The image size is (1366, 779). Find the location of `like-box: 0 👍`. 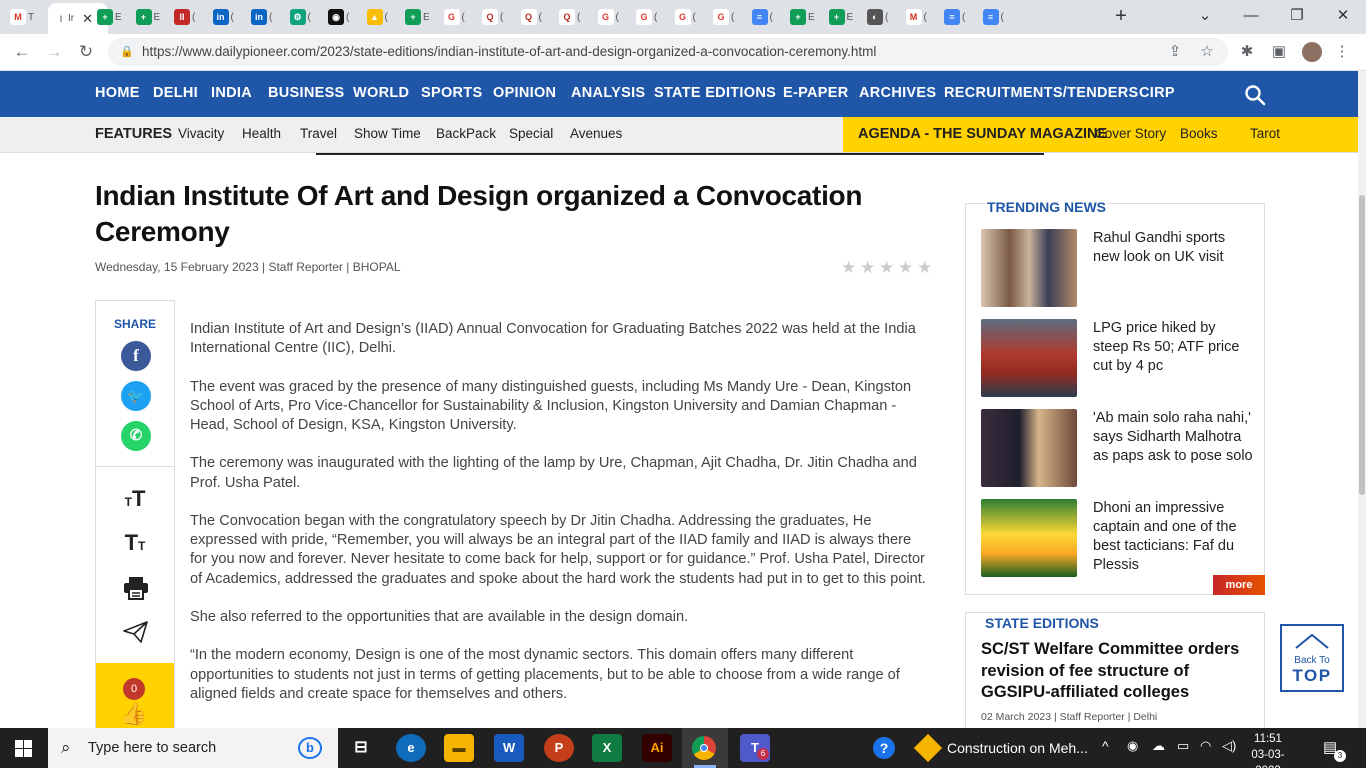

like-box: 0 👍 is located at coordinates (135, 697).